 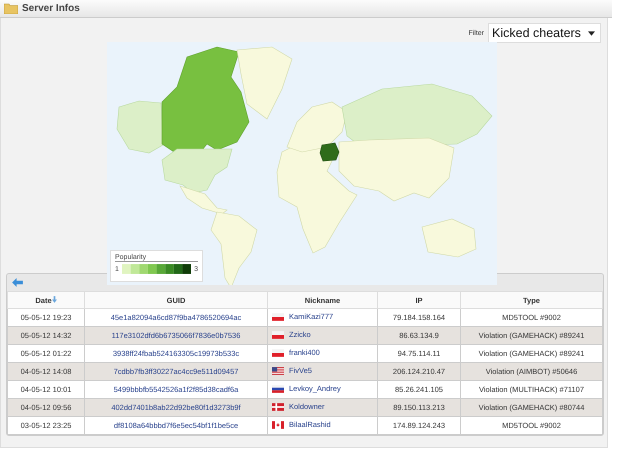 I want to click on color-scale, so click(x=157, y=269).